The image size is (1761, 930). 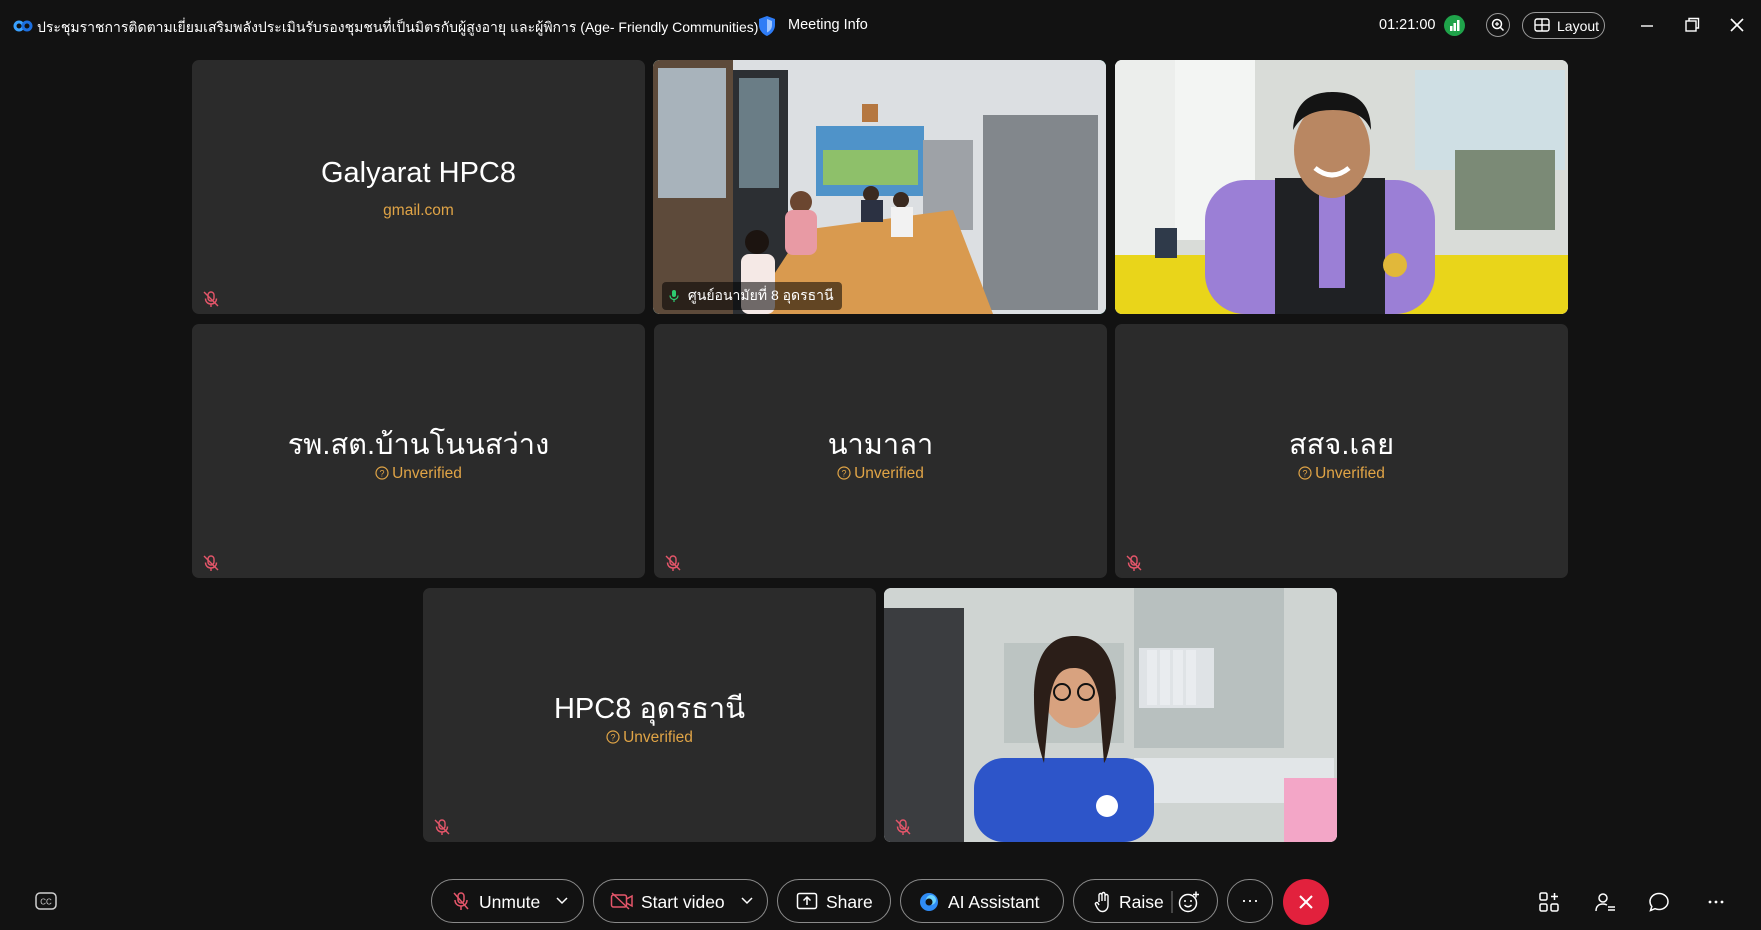 What do you see at coordinates (1407, 25) in the screenshot?
I see `meeting-timer: 01:21:00` at bounding box center [1407, 25].